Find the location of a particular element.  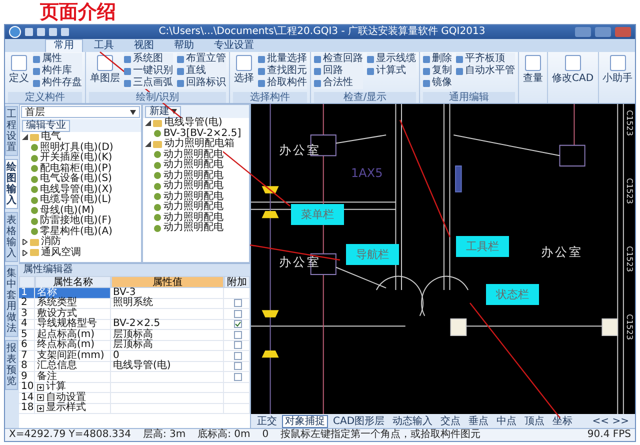

tree-item: 配电箱柜(电)(P) is located at coordinates (81, 169).